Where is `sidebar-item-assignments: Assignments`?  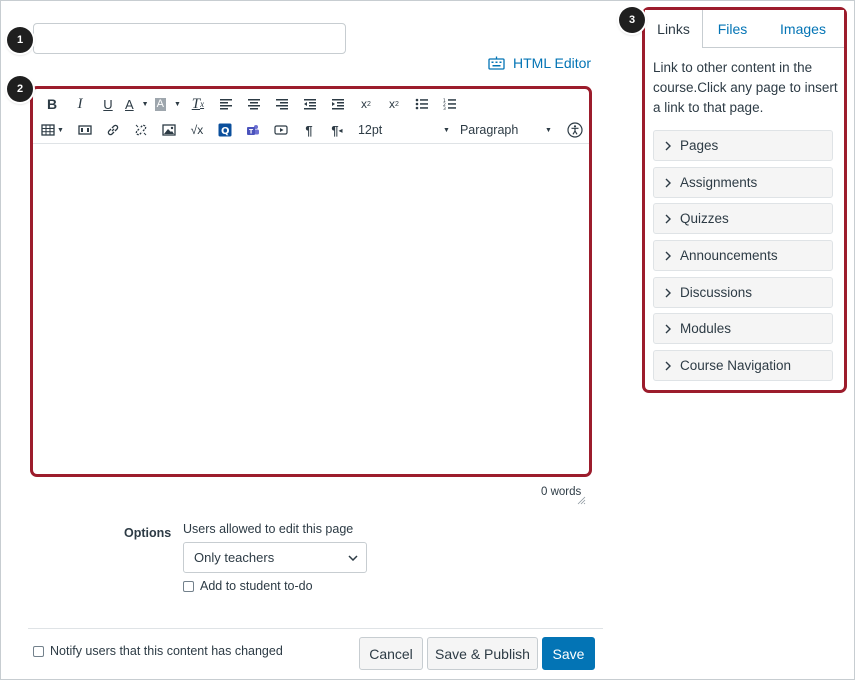
sidebar-item-assignments: Assignments is located at coordinates (743, 182).